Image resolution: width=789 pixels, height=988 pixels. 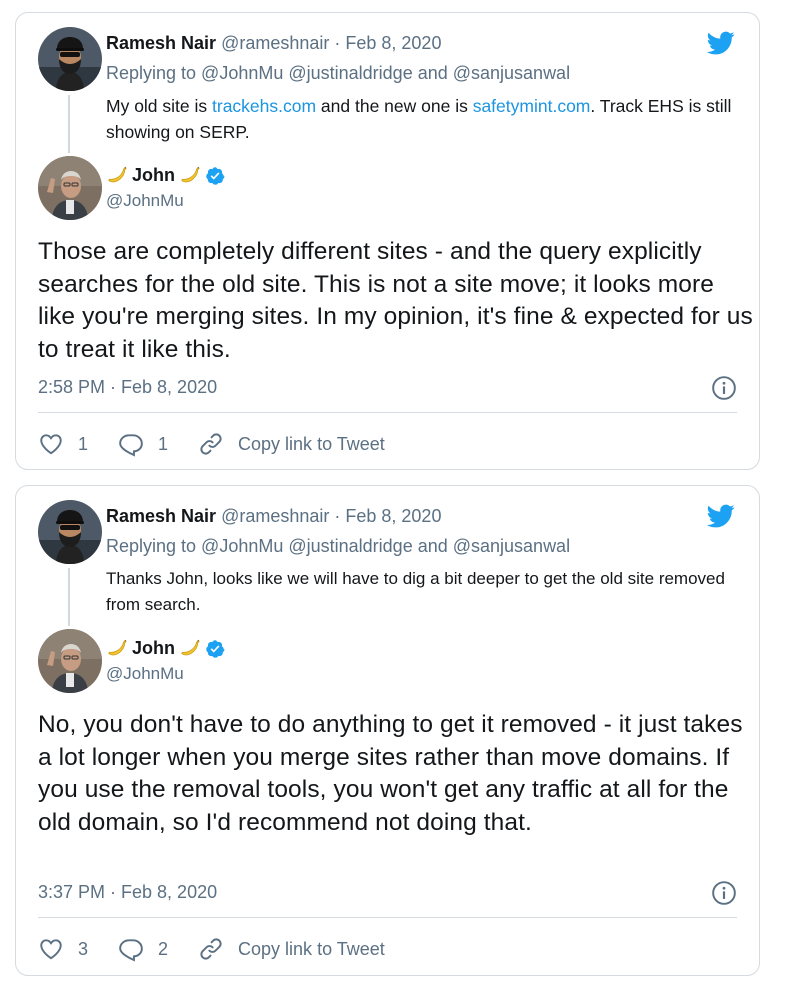 I want to click on link-trackehs: trackehs.com, so click(x=264, y=106).